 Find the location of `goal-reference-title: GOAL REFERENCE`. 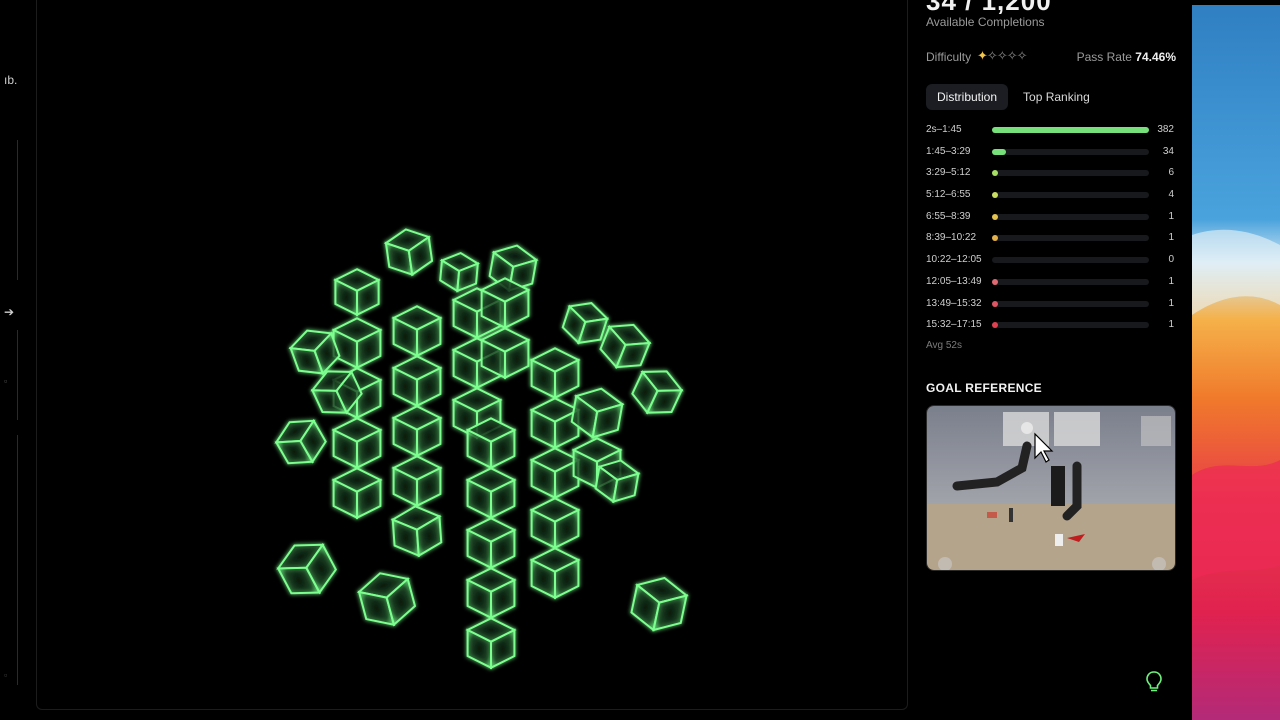

goal-reference-title: GOAL REFERENCE is located at coordinates (984, 388).